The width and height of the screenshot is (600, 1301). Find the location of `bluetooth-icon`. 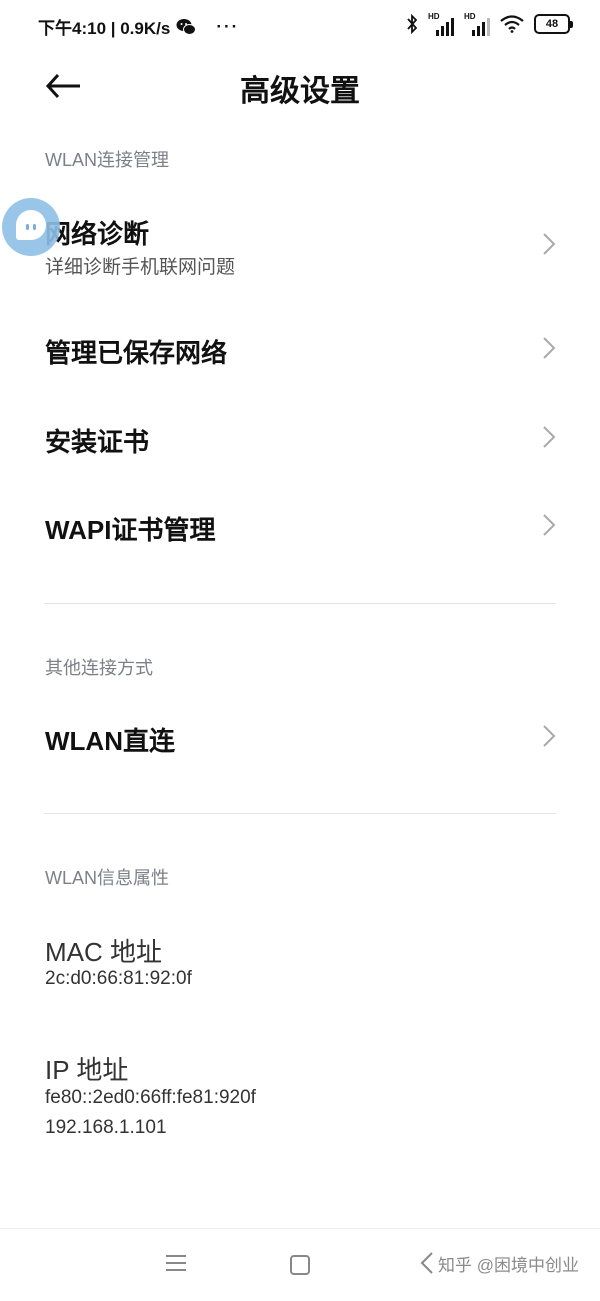

bluetooth-icon is located at coordinates (412, 24).